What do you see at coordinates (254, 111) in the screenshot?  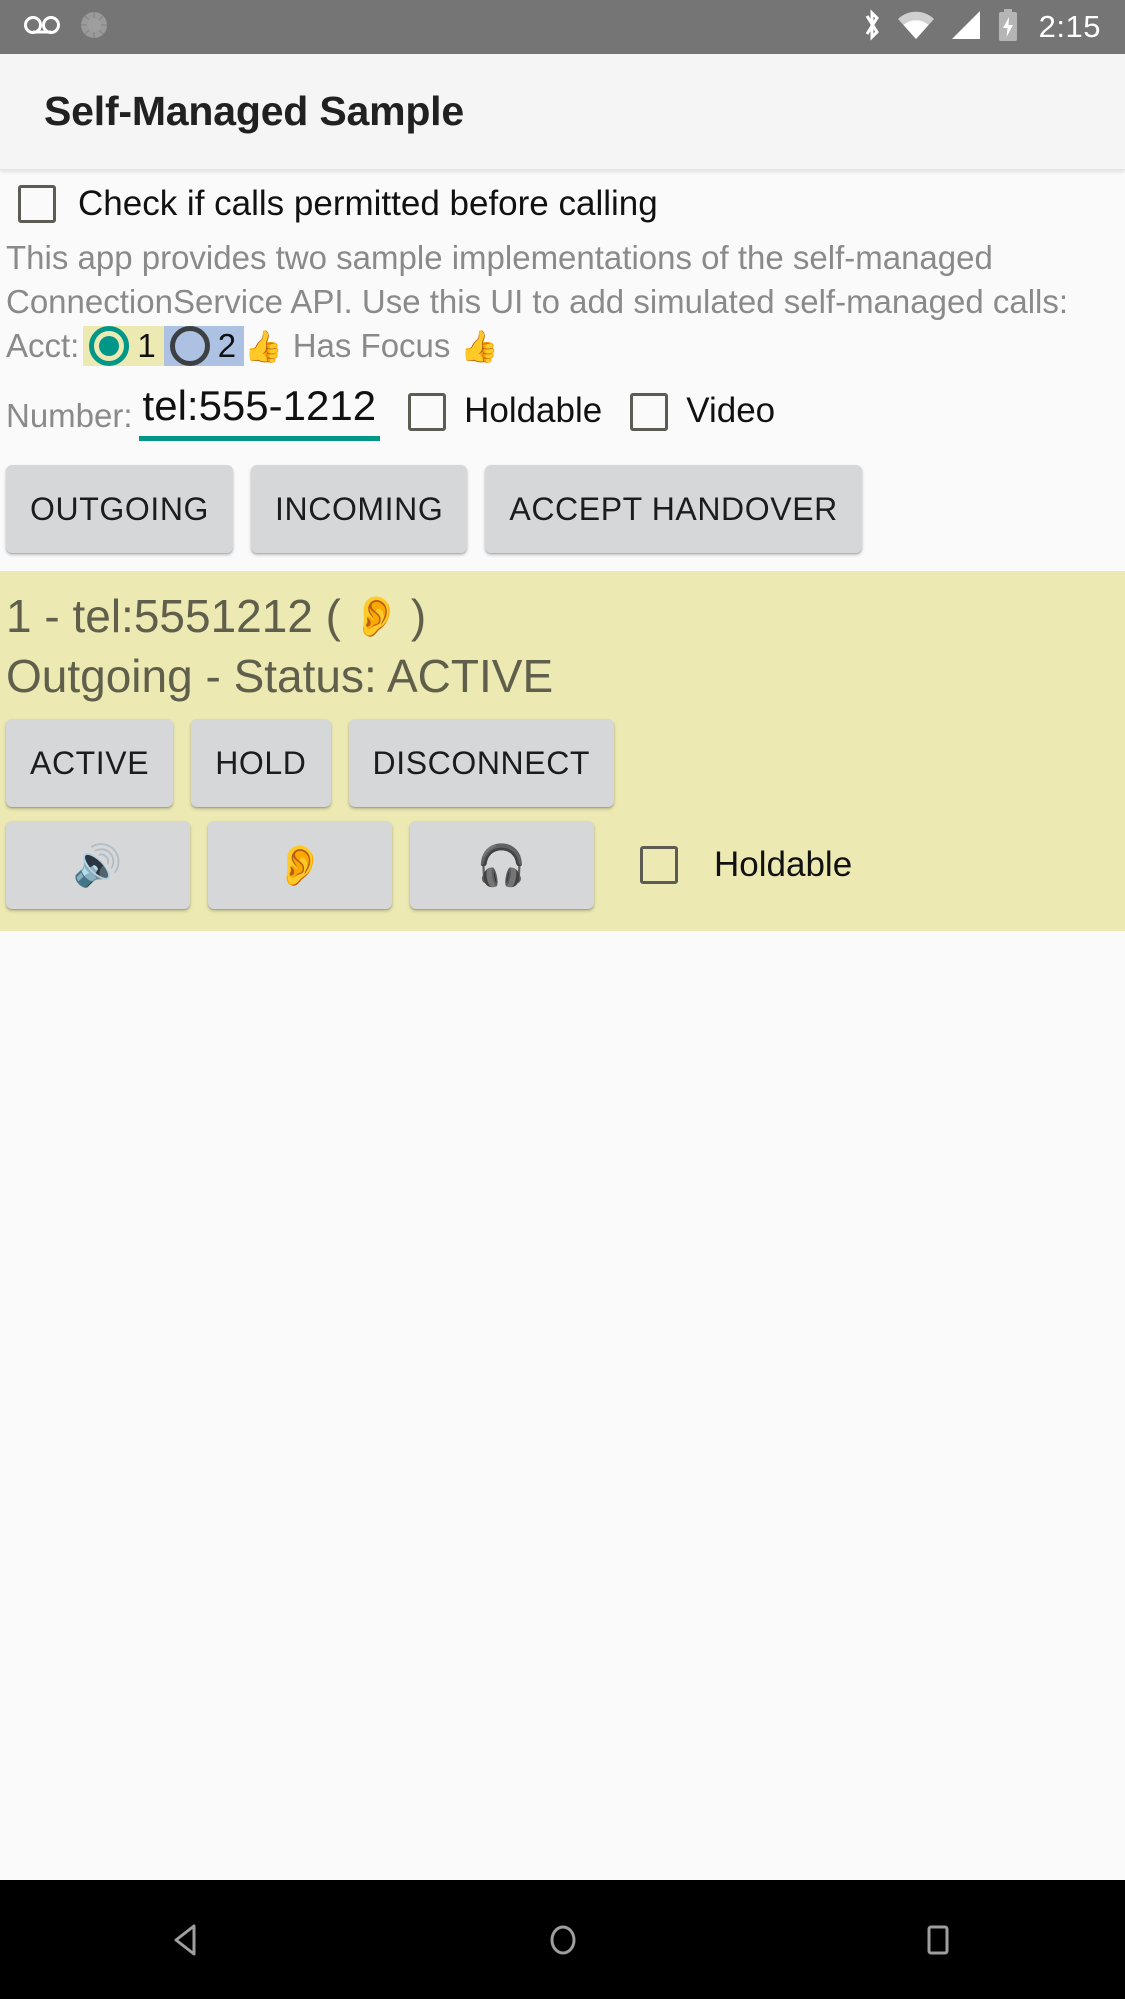 I see `page-title: Self-Managed Sample` at bounding box center [254, 111].